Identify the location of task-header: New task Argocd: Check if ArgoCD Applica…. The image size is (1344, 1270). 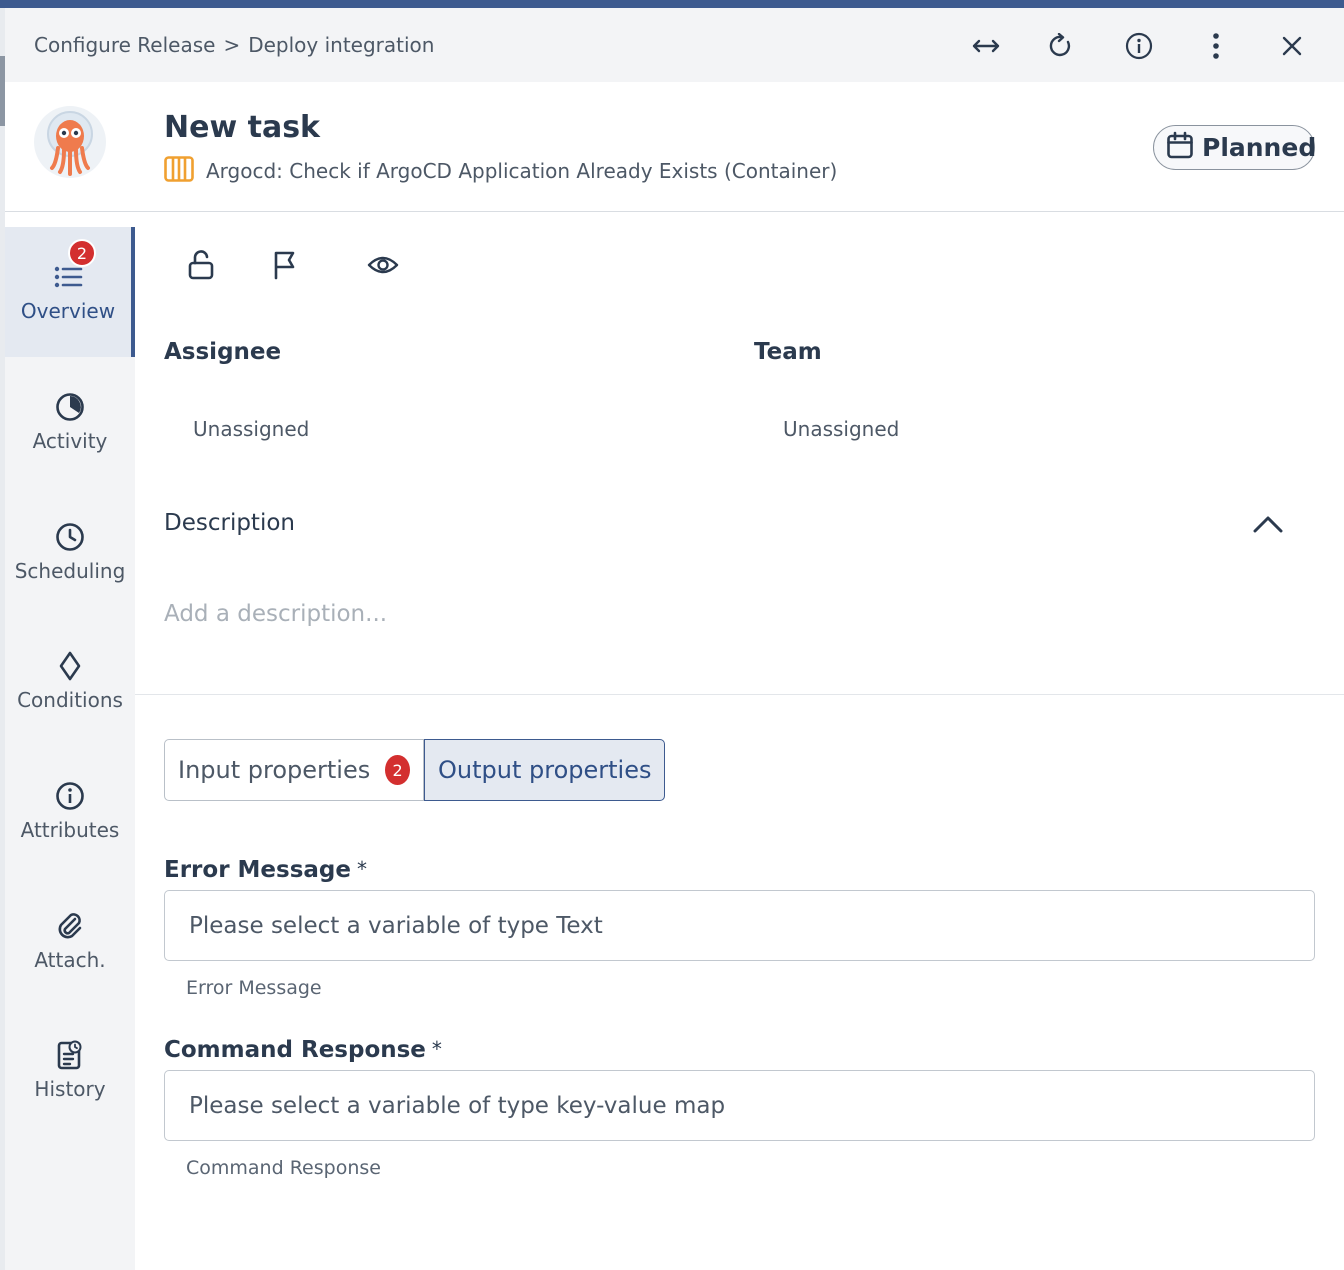
(674, 147).